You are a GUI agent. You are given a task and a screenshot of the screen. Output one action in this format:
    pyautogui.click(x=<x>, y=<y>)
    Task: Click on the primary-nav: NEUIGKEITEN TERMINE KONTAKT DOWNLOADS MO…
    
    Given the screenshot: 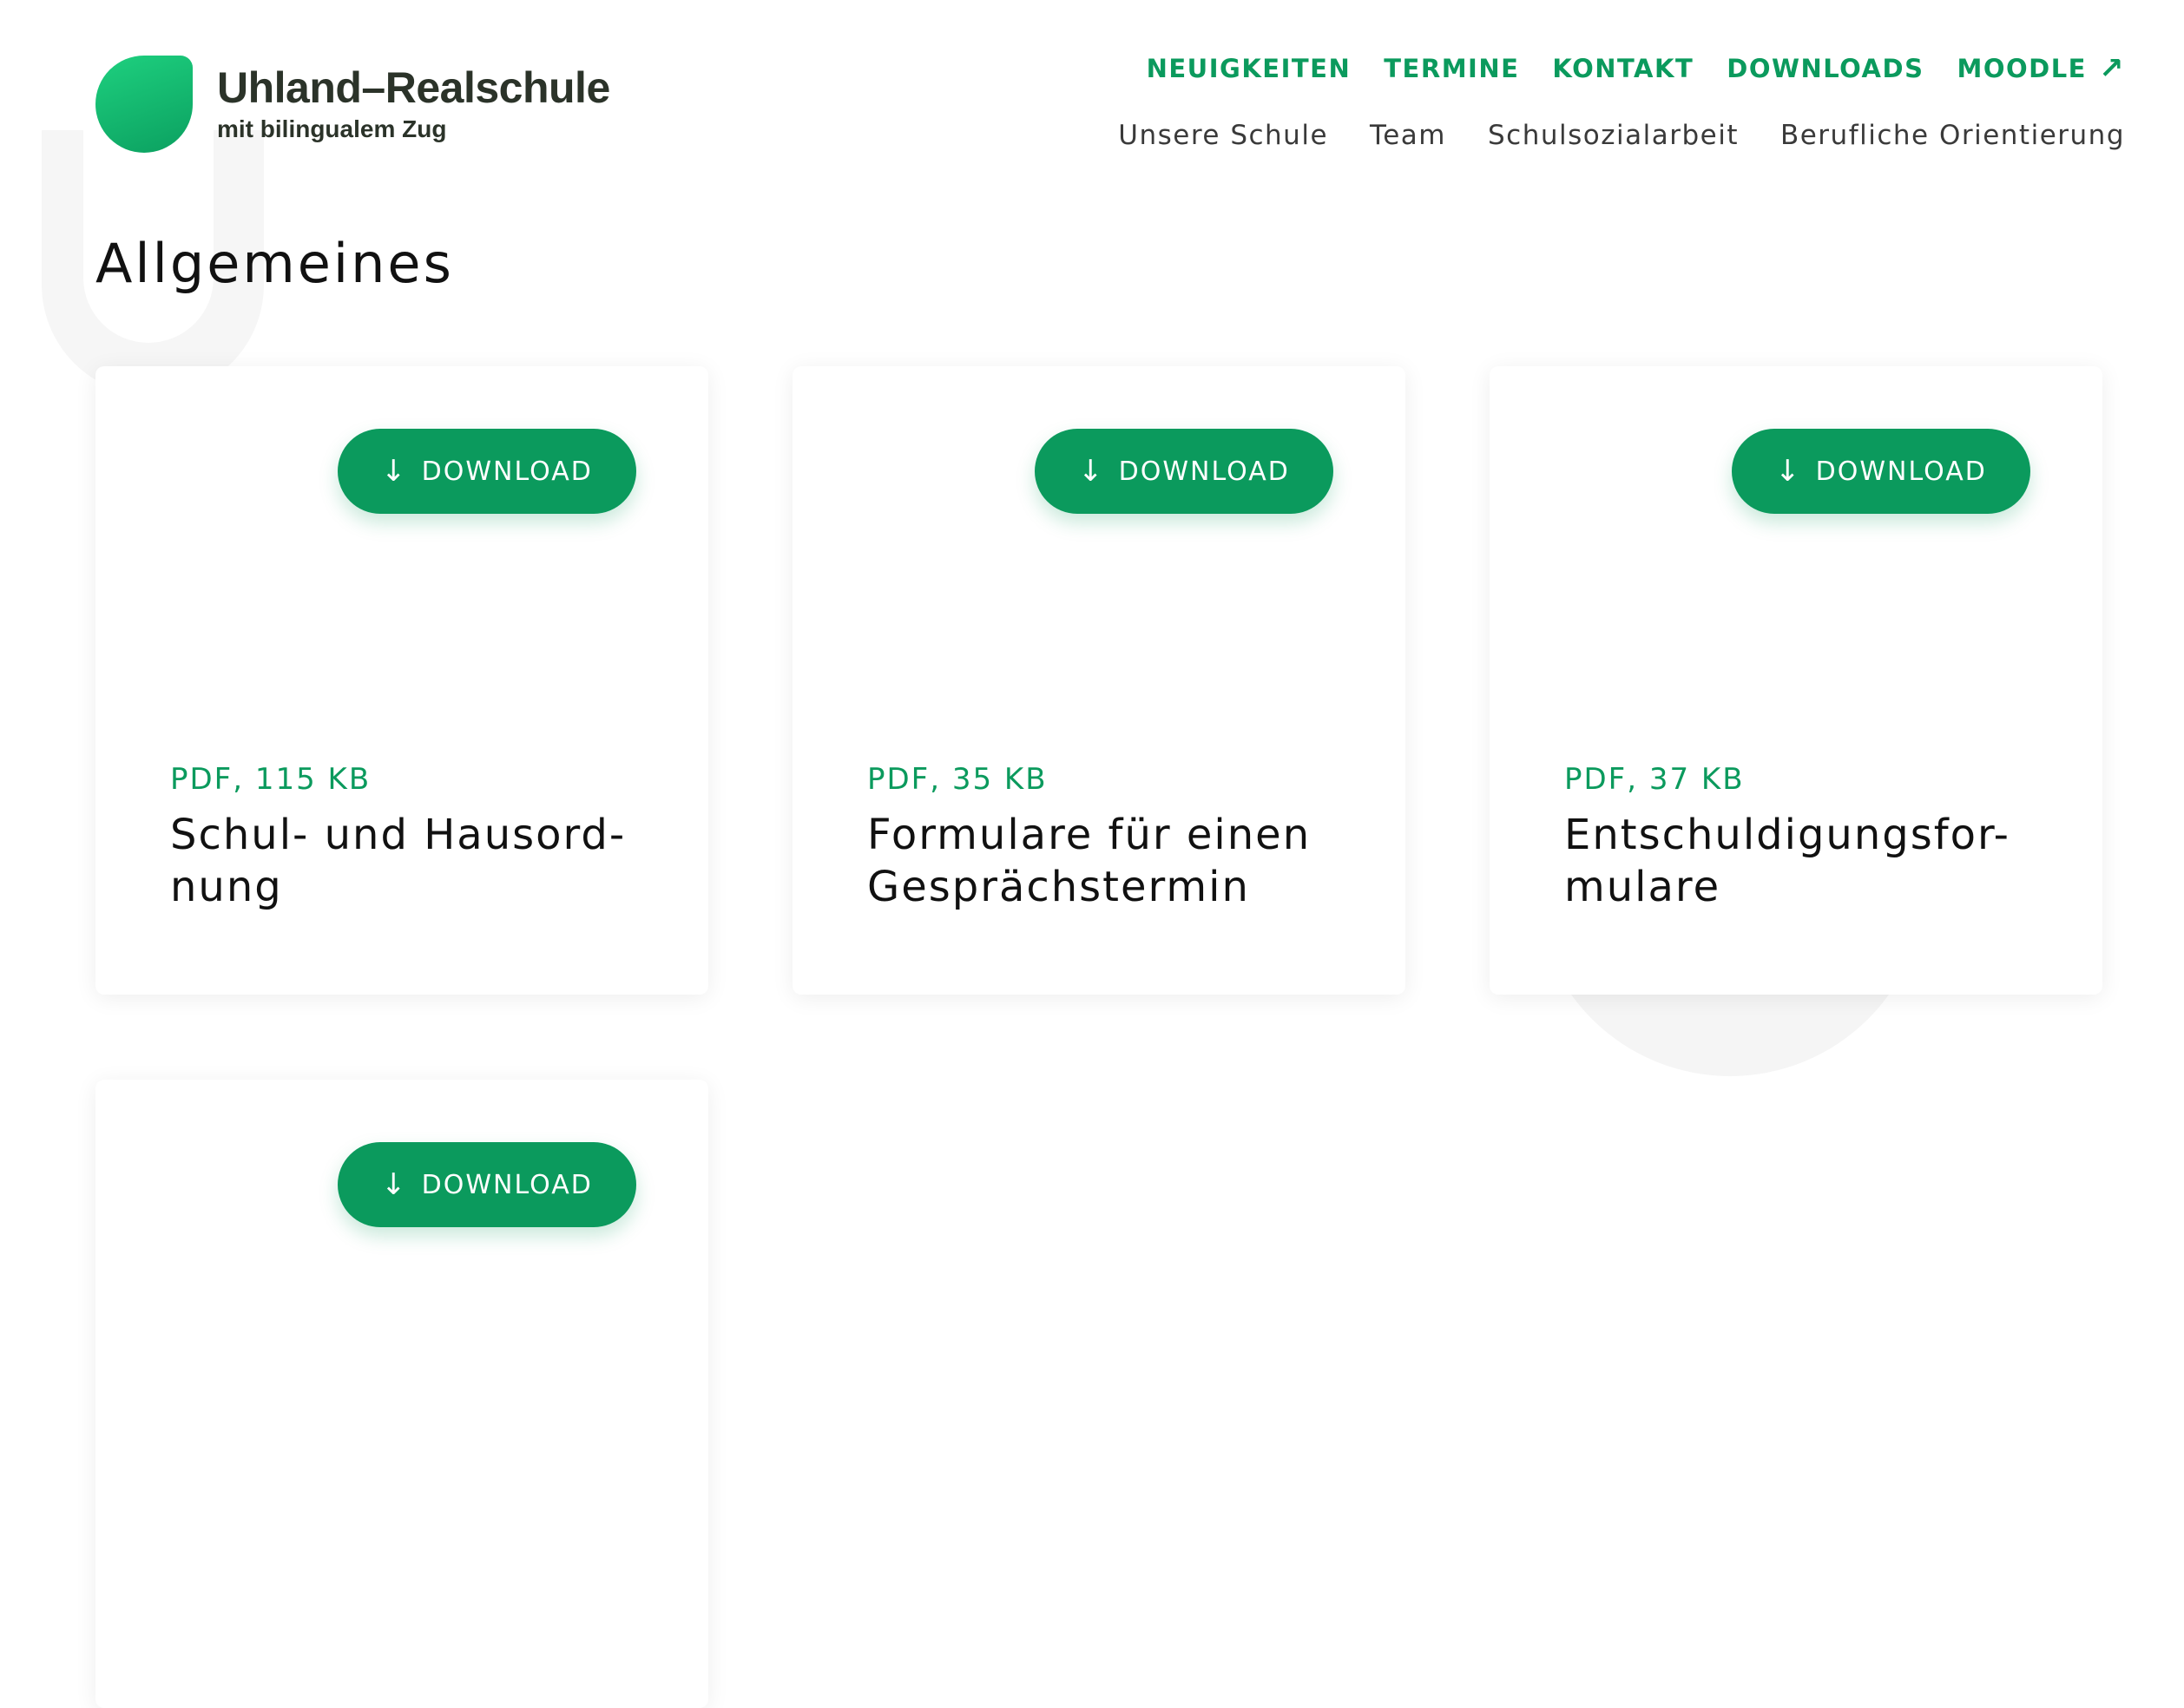 What is the action you would take?
    pyautogui.click(x=1636, y=68)
    